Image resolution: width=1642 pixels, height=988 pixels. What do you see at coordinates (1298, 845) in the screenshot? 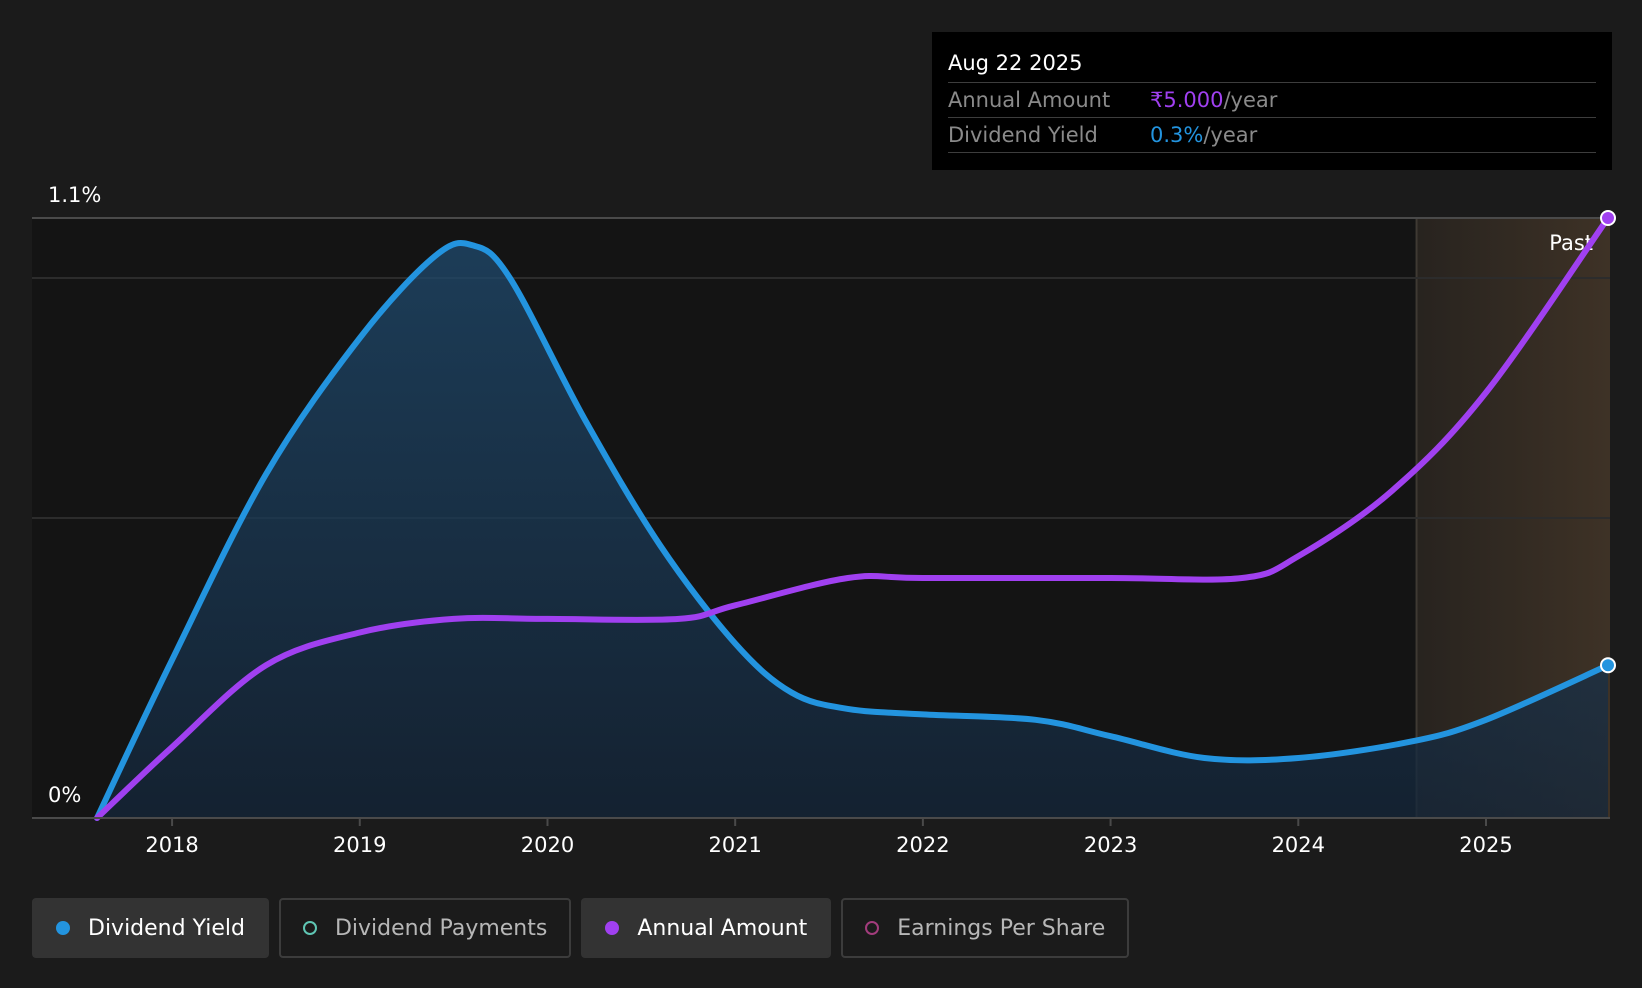
I see `x-tick-label: 2024` at bounding box center [1298, 845].